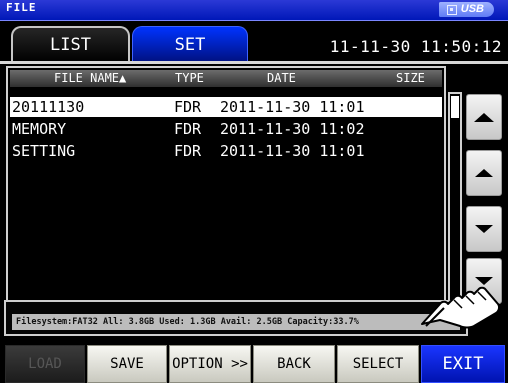 The image size is (508, 383). What do you see at coordinates (472, 9) in the screenshot?
I see `usb-label: USB` at bounding box center [472, 9].